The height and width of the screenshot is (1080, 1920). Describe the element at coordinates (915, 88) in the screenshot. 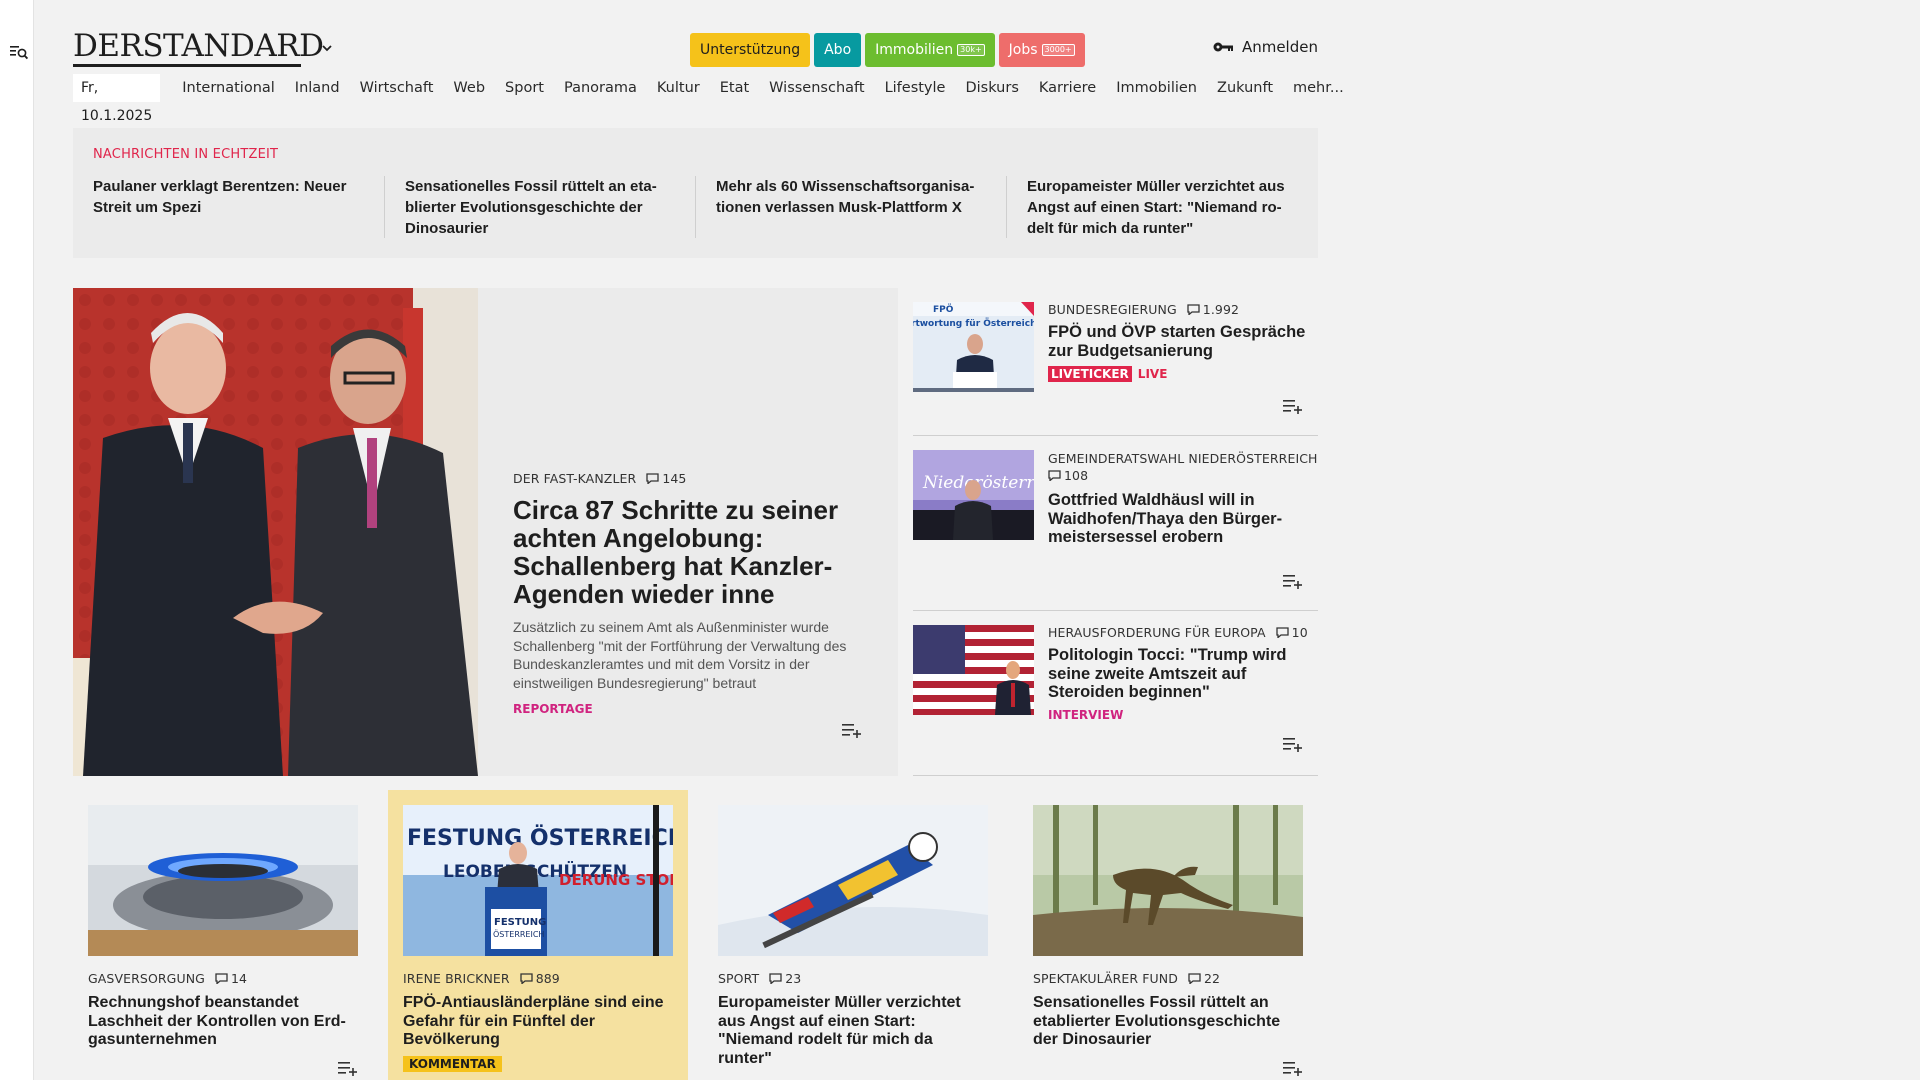

I see `nav-item-lifestyle: Lifestyle` at that location.